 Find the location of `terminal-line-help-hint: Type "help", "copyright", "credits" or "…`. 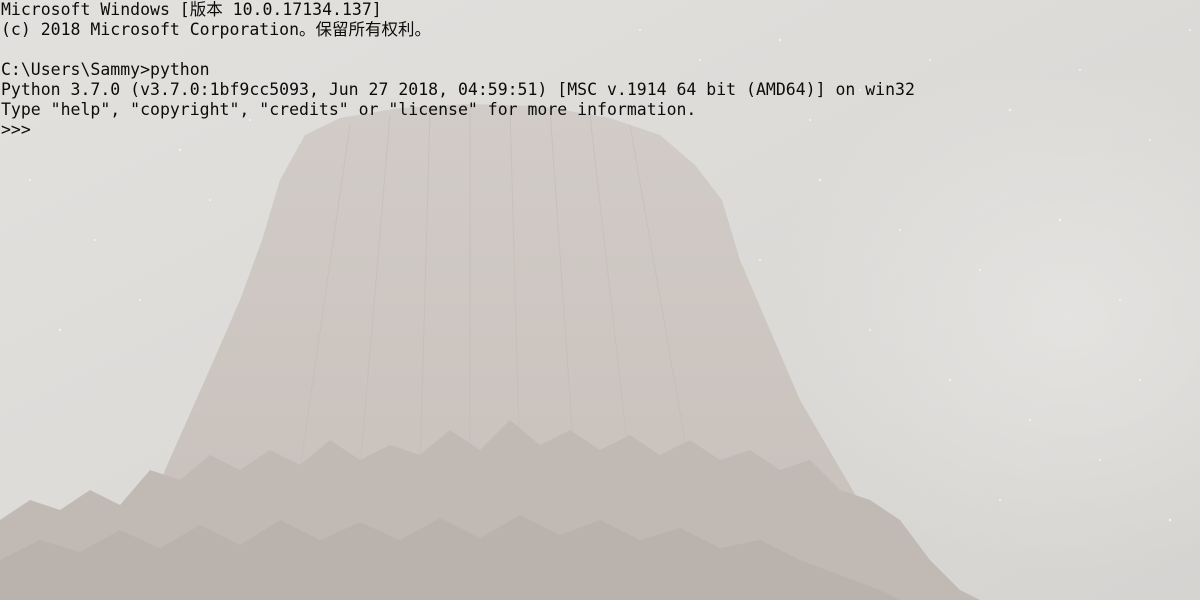

terminal-line-help-hint: Type "help", "copyright", "credits" or "… is located at coordinates (349, 109).